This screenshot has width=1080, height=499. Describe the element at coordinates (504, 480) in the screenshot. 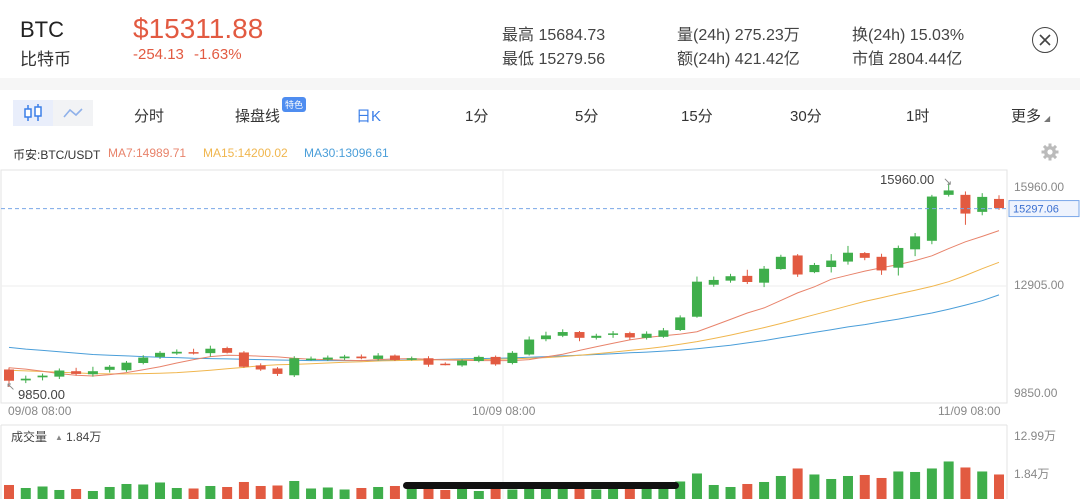

I see `volume-bars` at that location.